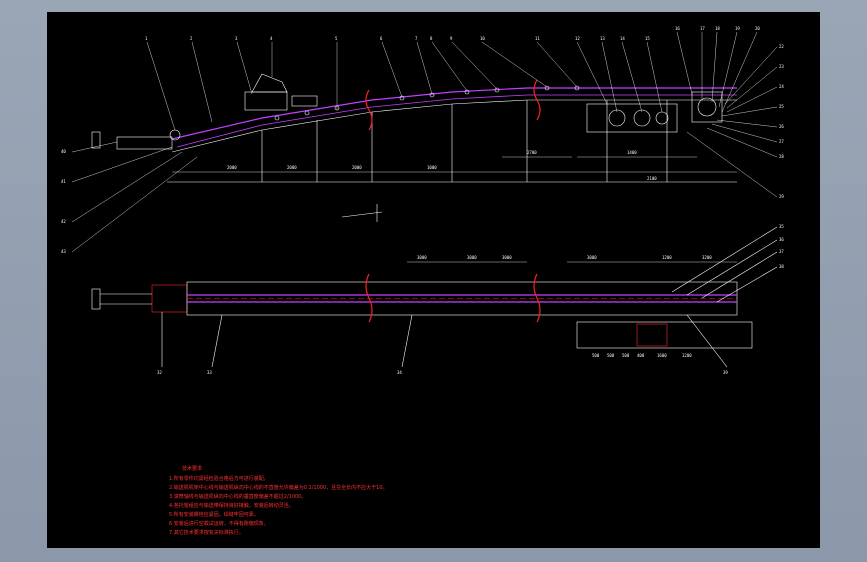 This screenshot has width=867, height=562. Describe the element at coordinates (677, 28) in the screenshot. I see `callout-16: 16` at that location.